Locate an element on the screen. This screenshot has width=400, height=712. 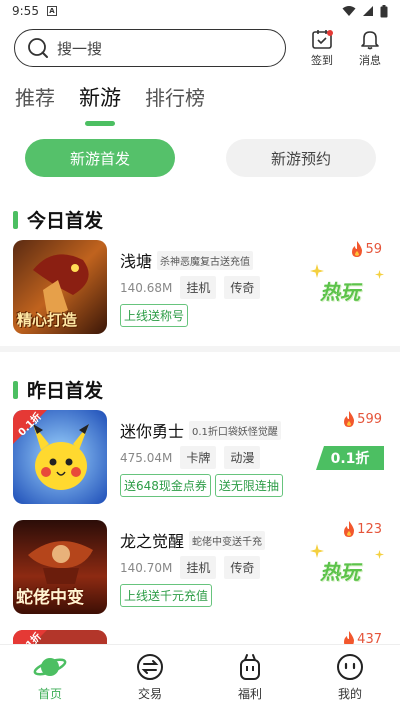
nav-mine-label: 我的 is located at coordinates (349, 694).